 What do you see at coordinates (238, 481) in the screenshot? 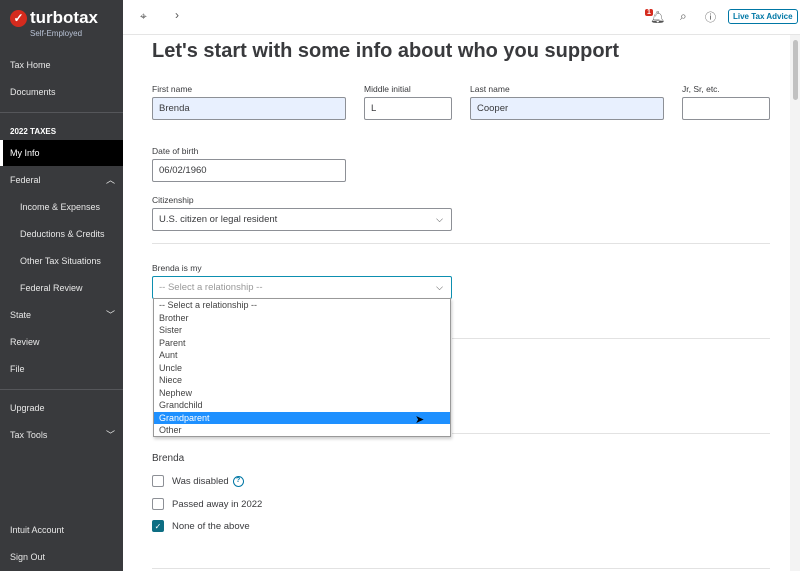
I see `help-icon: ?` at bounding box center [238, 481].